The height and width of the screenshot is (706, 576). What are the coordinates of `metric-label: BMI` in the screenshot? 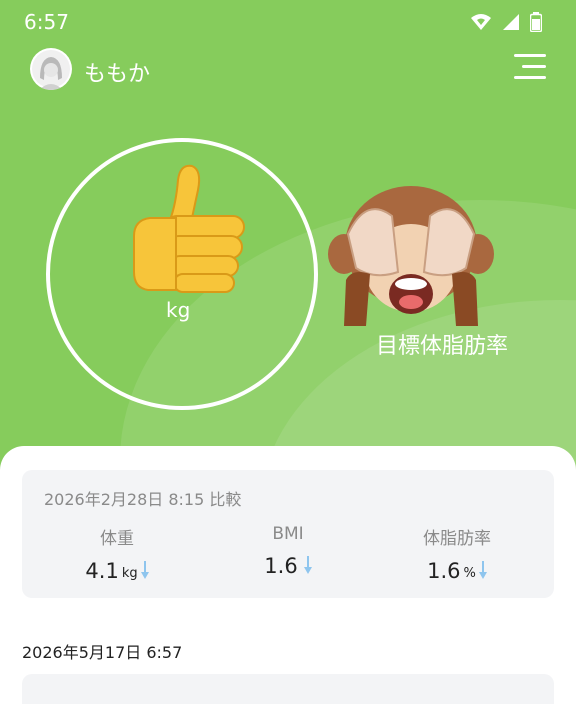 It's located at (288, 534).